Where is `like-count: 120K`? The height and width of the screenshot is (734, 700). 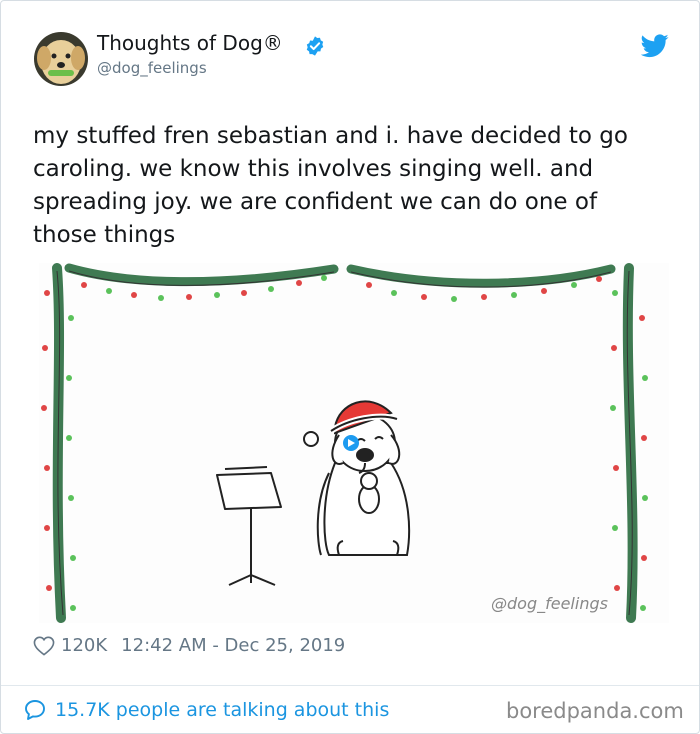 like-count: 120K is located at coordinates (84, 645).